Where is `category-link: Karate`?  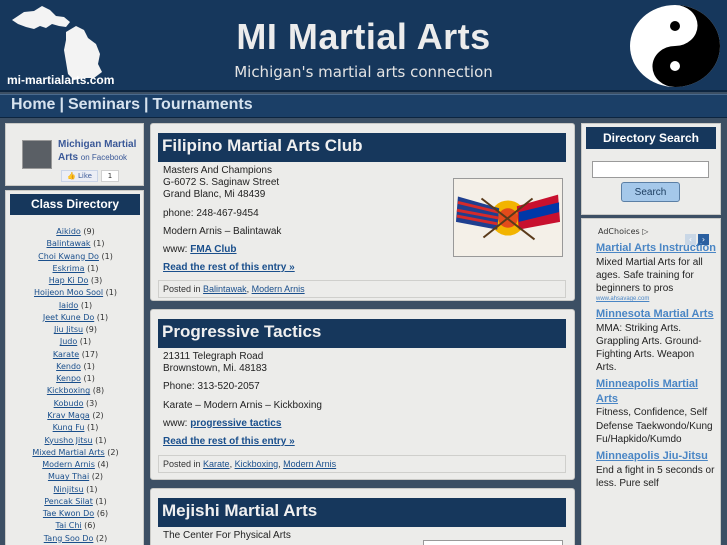 category-link: Karate is located at coordinates (216, 464).